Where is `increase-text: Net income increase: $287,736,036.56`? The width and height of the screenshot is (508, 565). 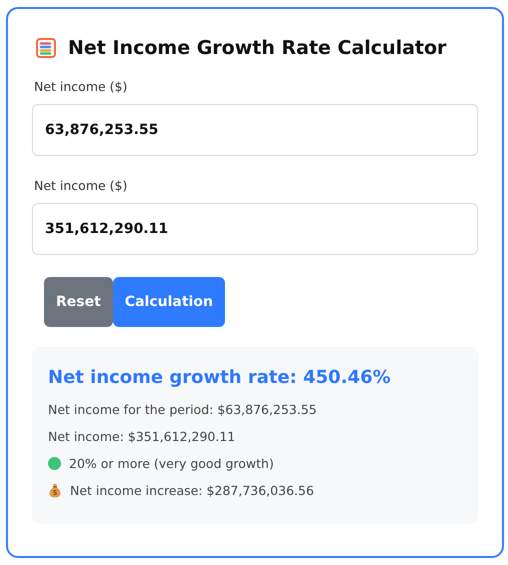
increase-text: Net income increase: $287,736,036.56 is located at coordinates (192, 490).